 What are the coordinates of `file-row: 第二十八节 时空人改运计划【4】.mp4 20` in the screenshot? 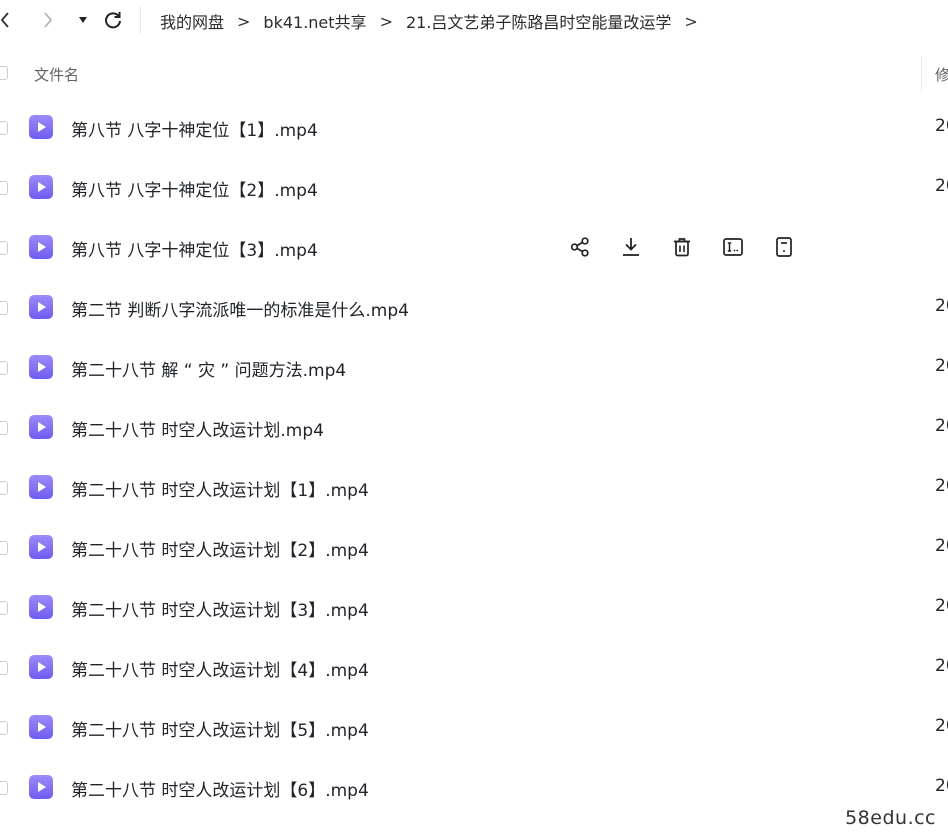 It's located at (474, 667).